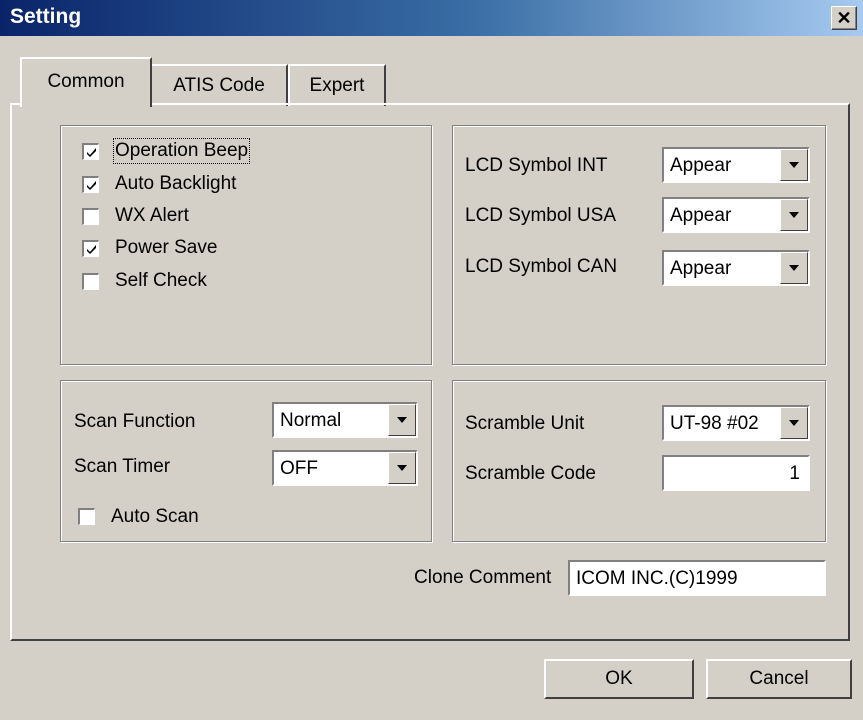  What do you see at coordinates (345, 468) in the screenshot?
I see `scan-timer-select: OFF` at bounding box center [345, 468].